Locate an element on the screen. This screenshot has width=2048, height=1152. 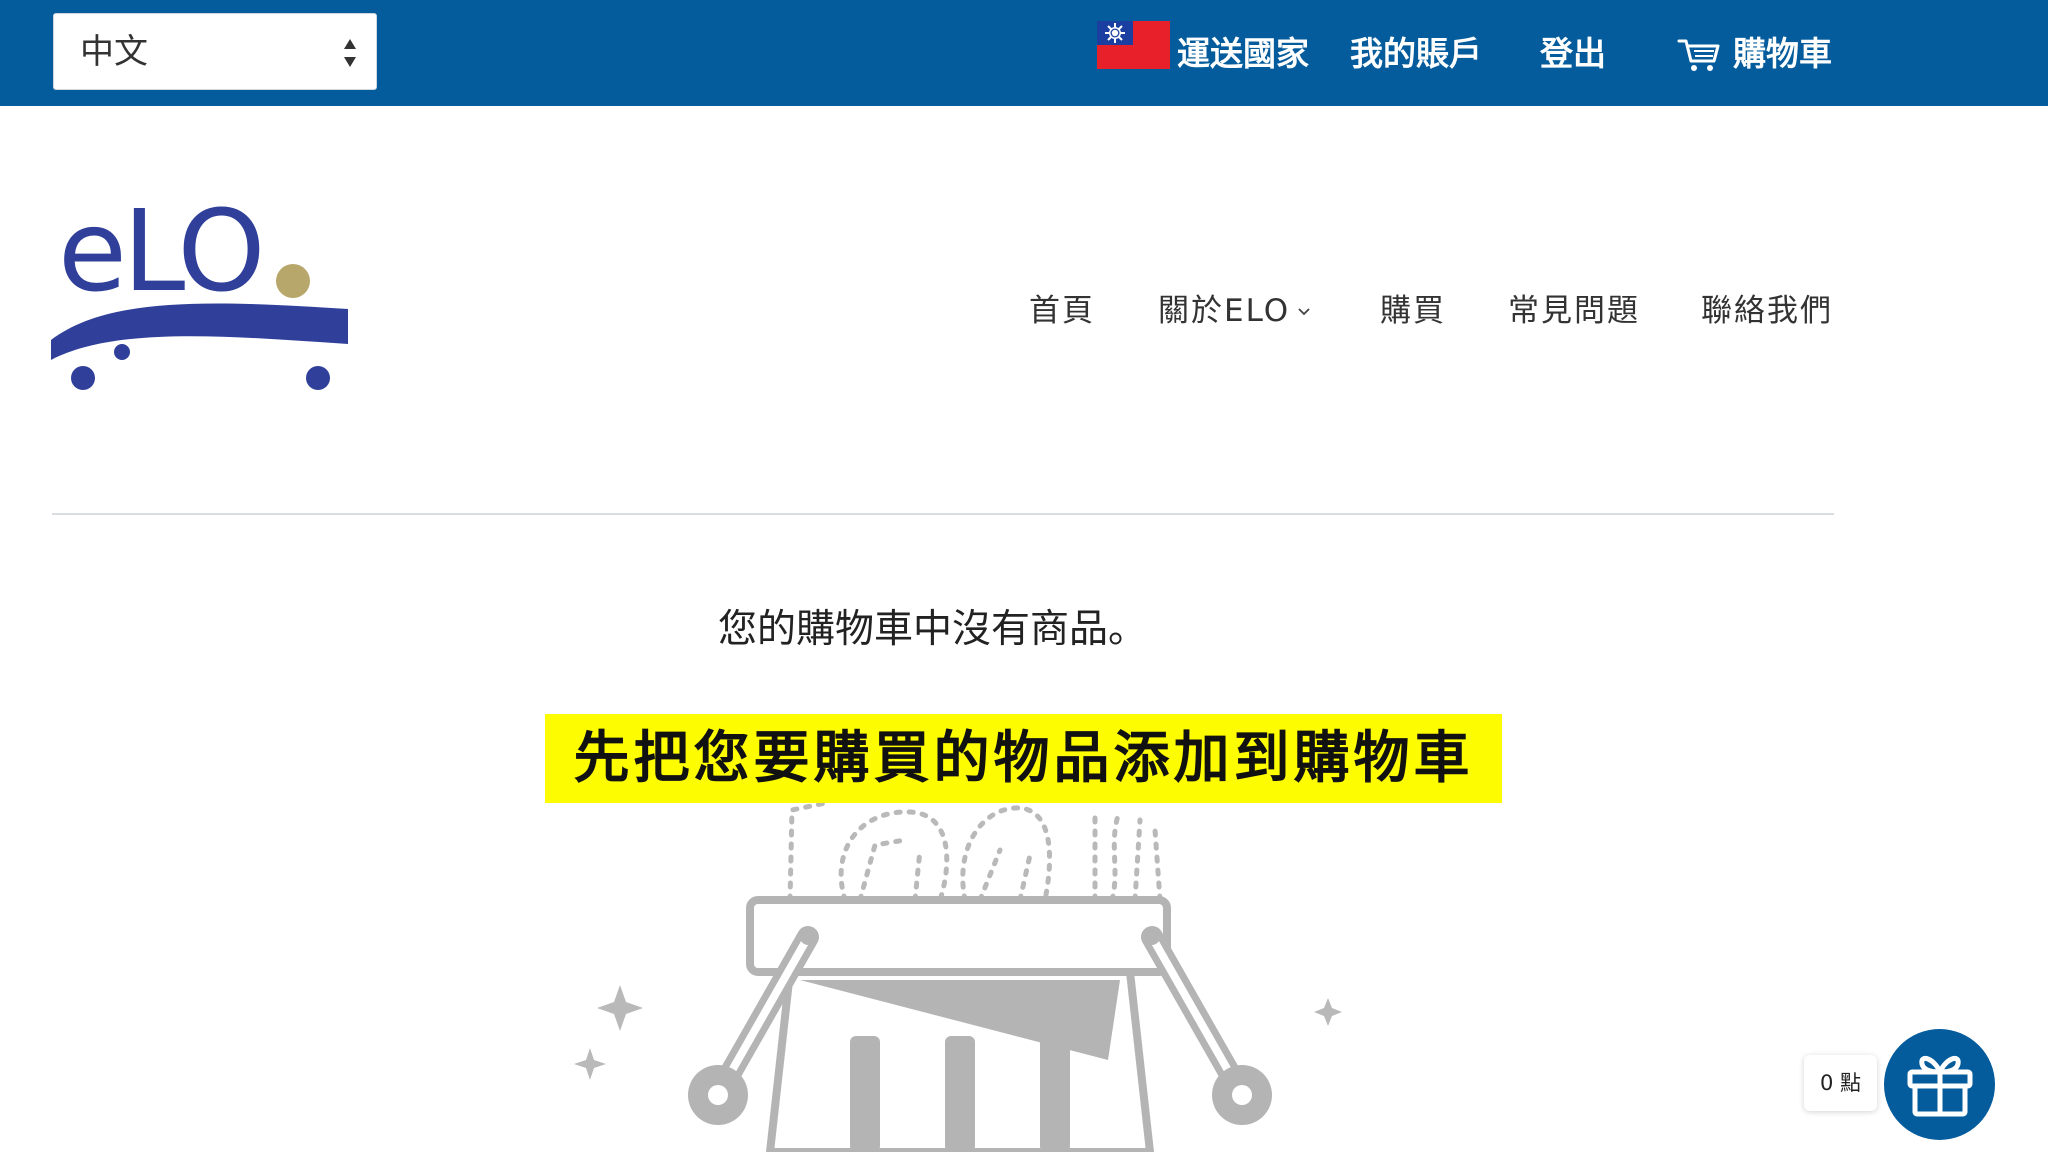
rewards-points-badge: 0 點 is located at coordinates (1840, 1083).